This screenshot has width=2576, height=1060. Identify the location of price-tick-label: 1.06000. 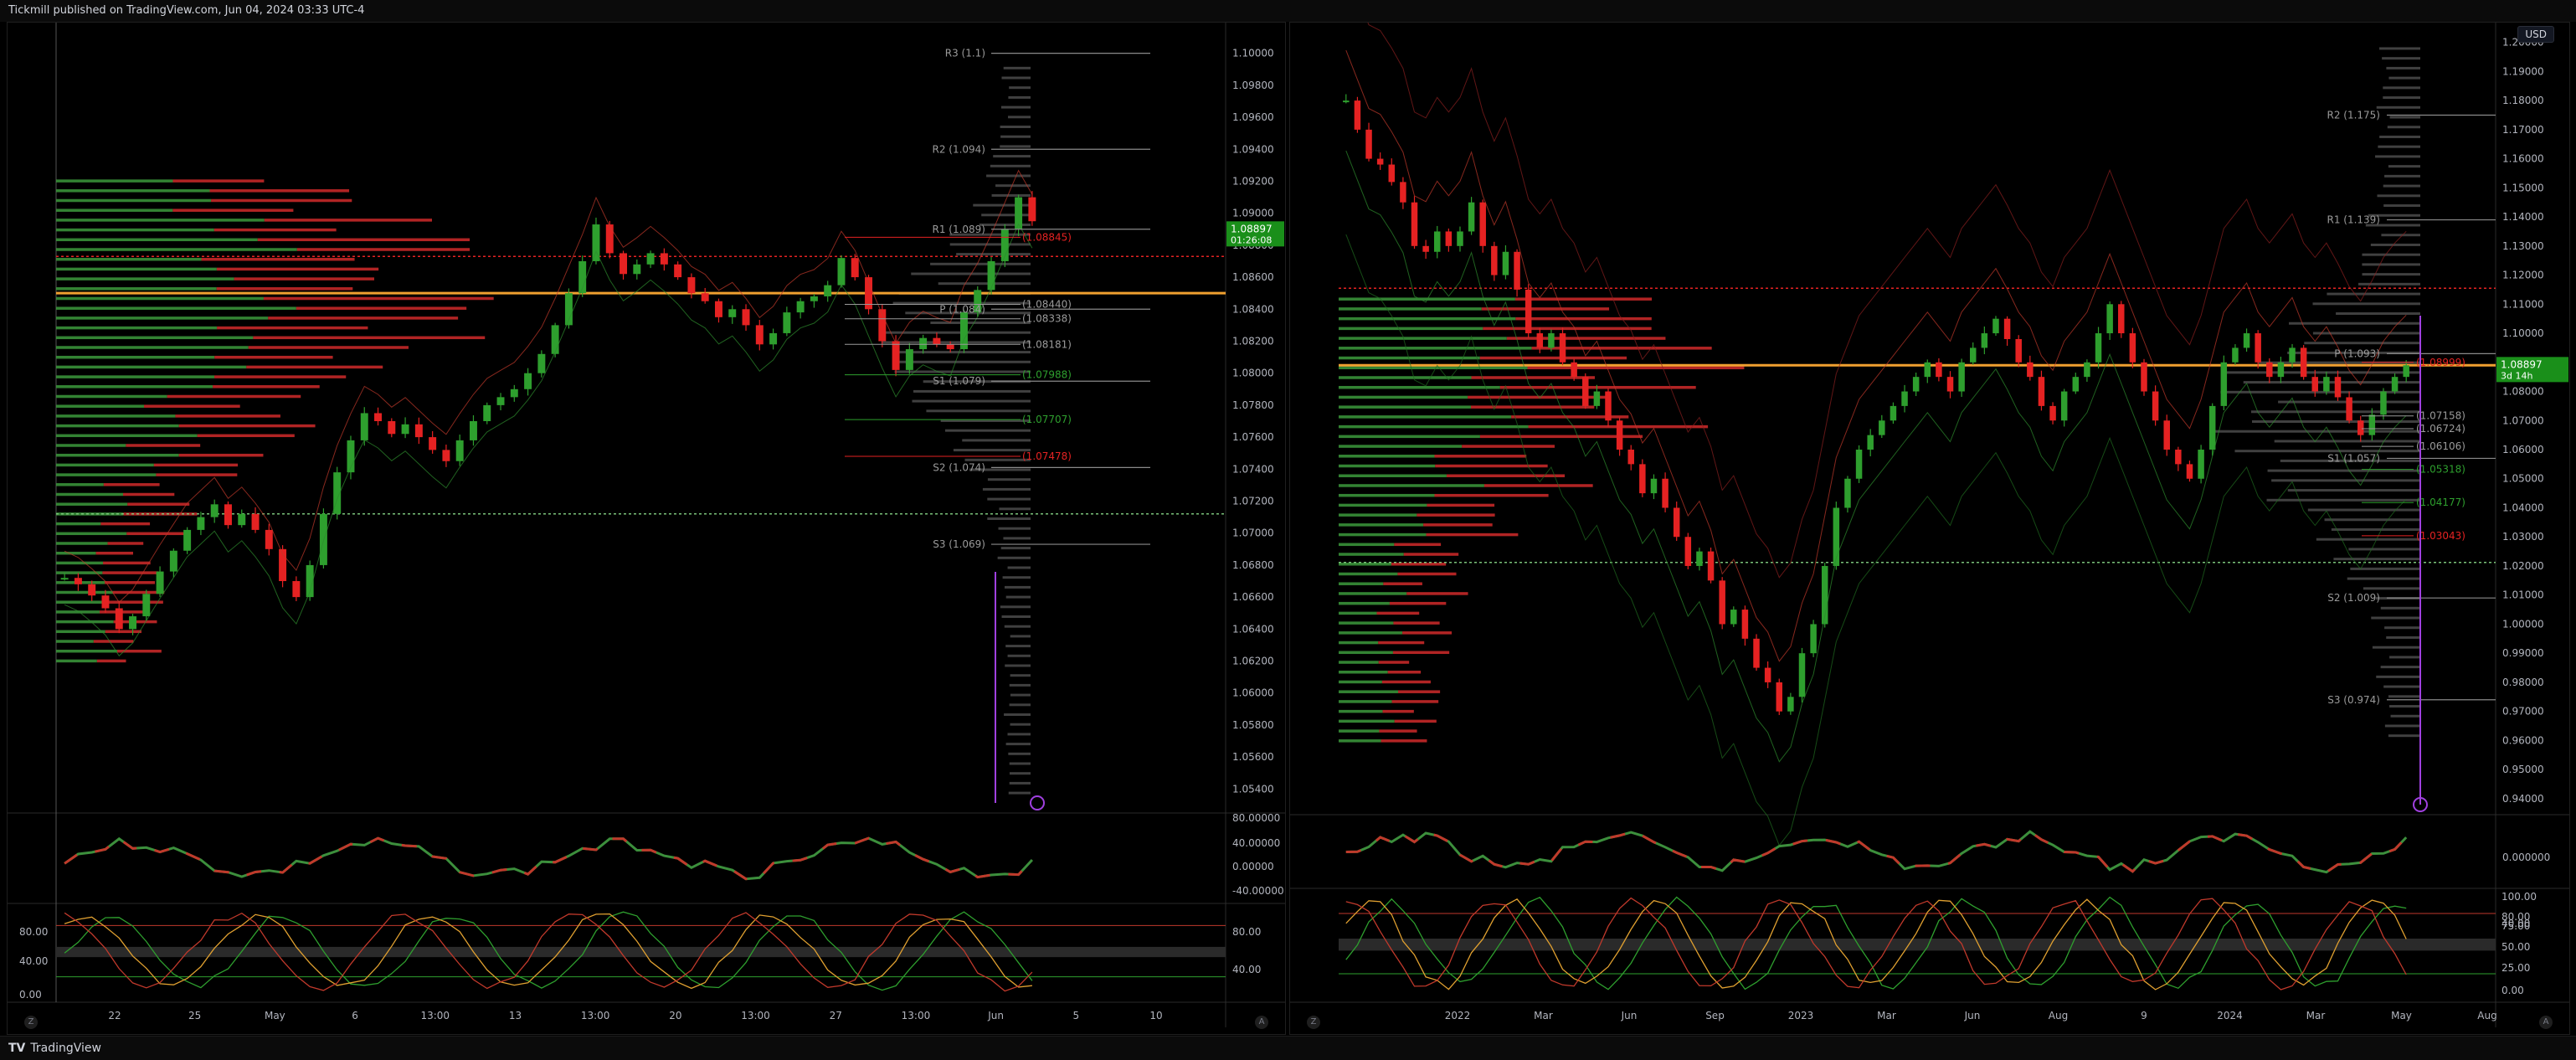
(2523, 449).